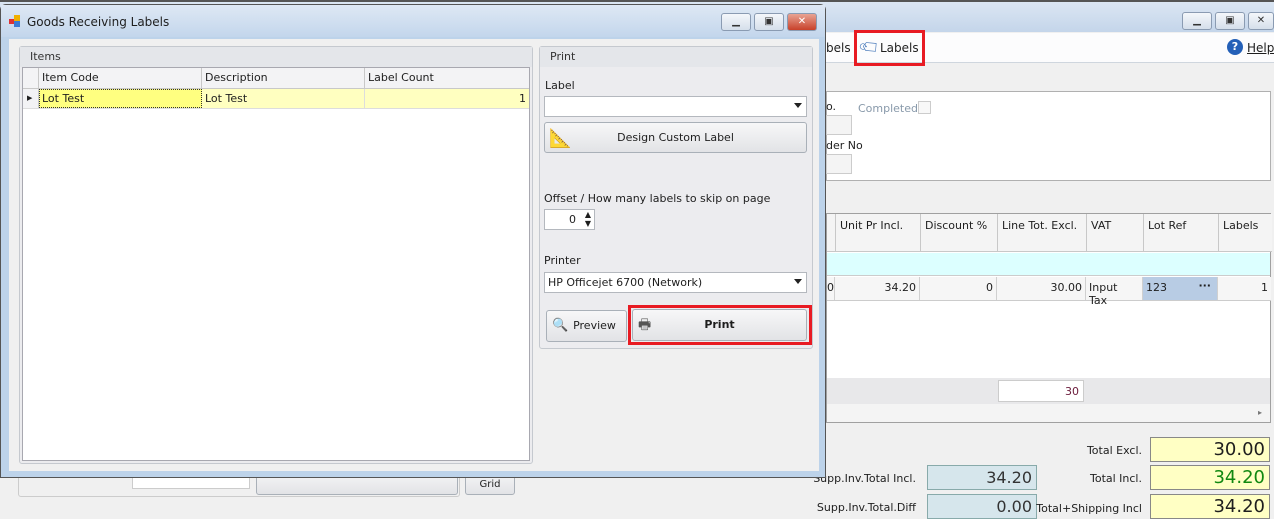  What do you see at coordinates (719, 325) in the screenshot?
I see `print-button: 🖶 Print` at bounding box center [719, 325].